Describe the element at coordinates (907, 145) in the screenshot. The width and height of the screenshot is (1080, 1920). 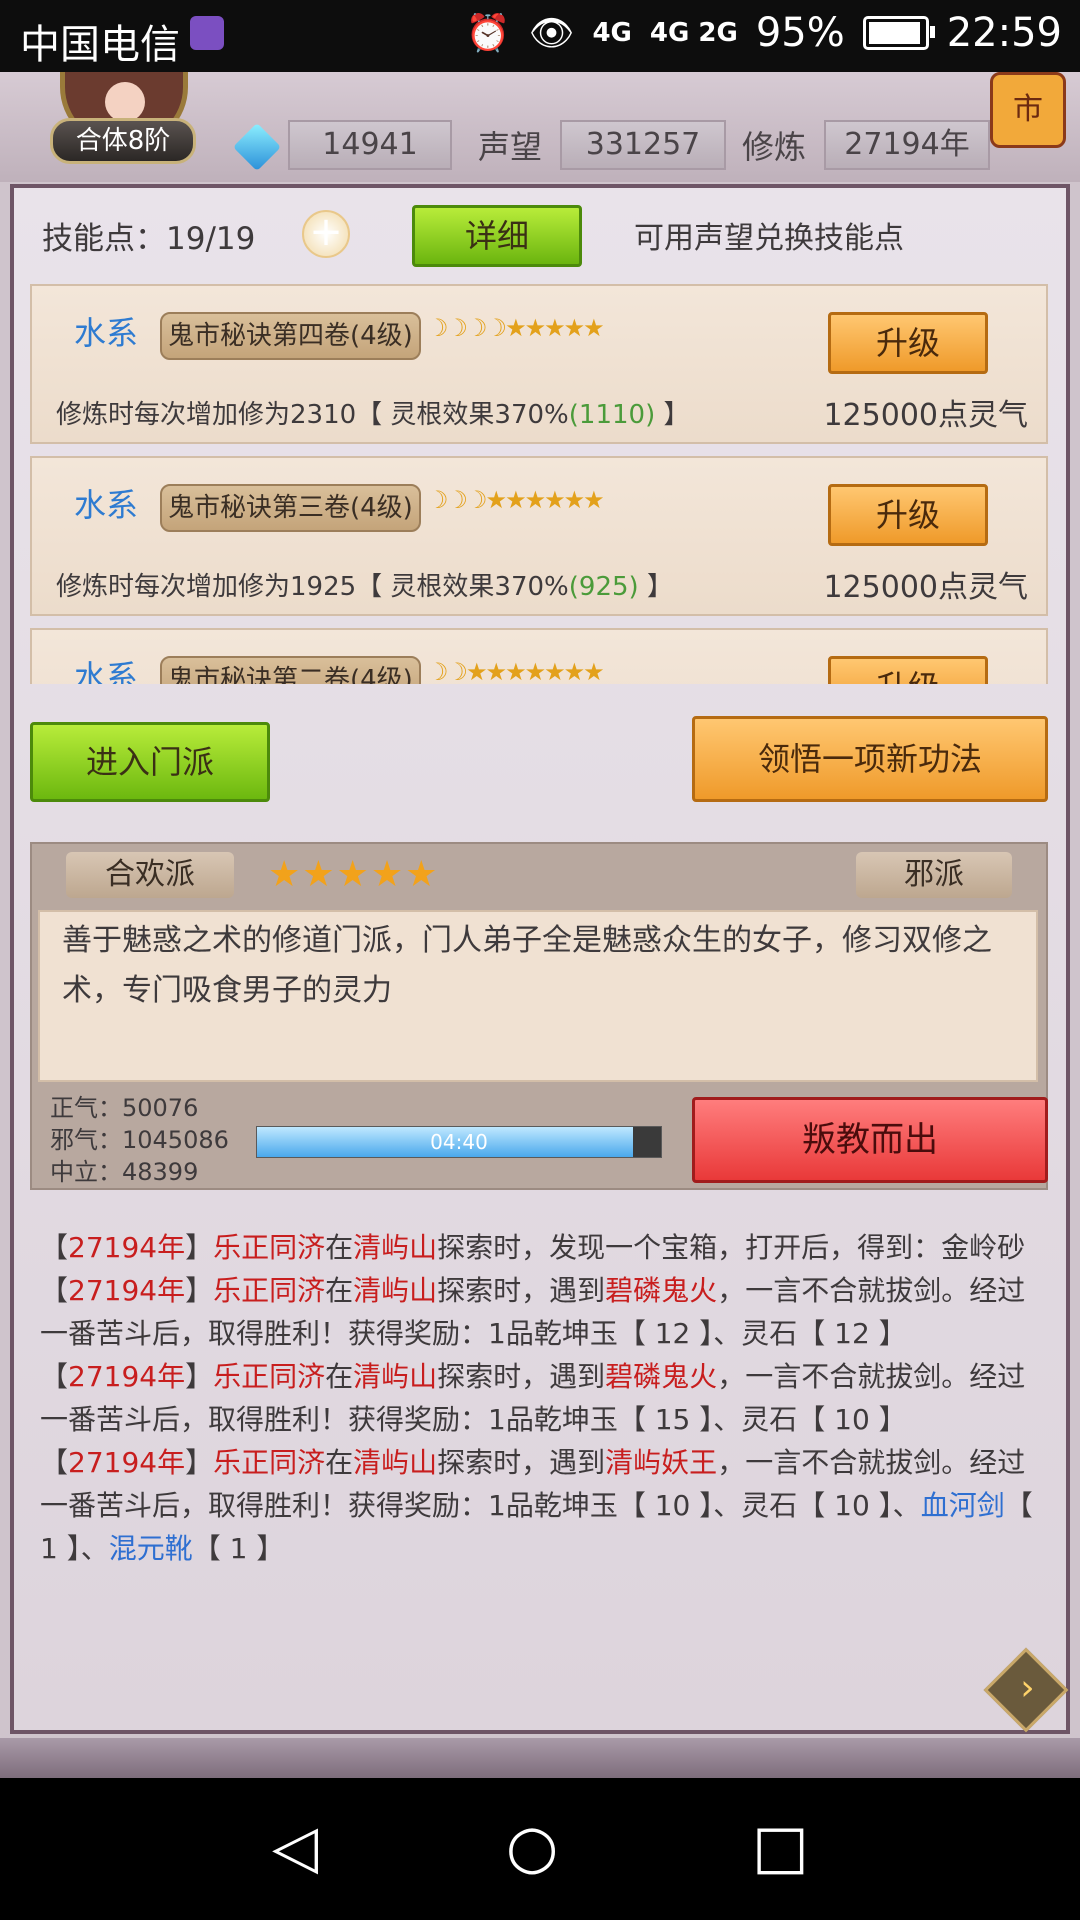
I see `cultivation-value: 27194年` at that location.